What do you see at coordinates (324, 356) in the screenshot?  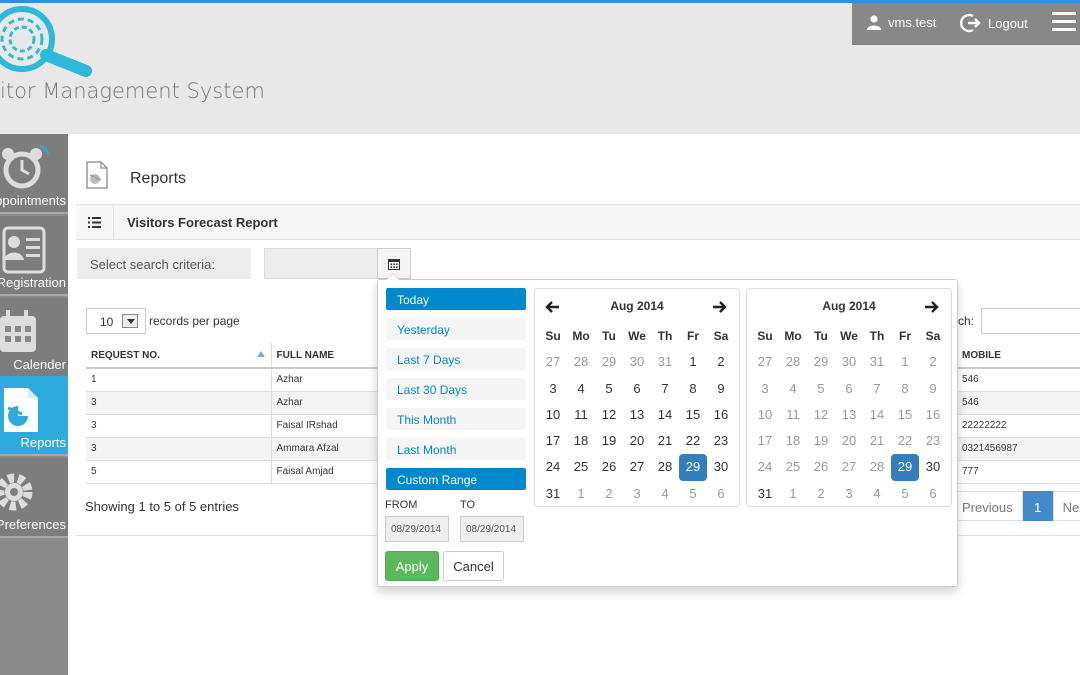 I see `column-header-full-name: FULL NAME` at bounding box center [324, 356].